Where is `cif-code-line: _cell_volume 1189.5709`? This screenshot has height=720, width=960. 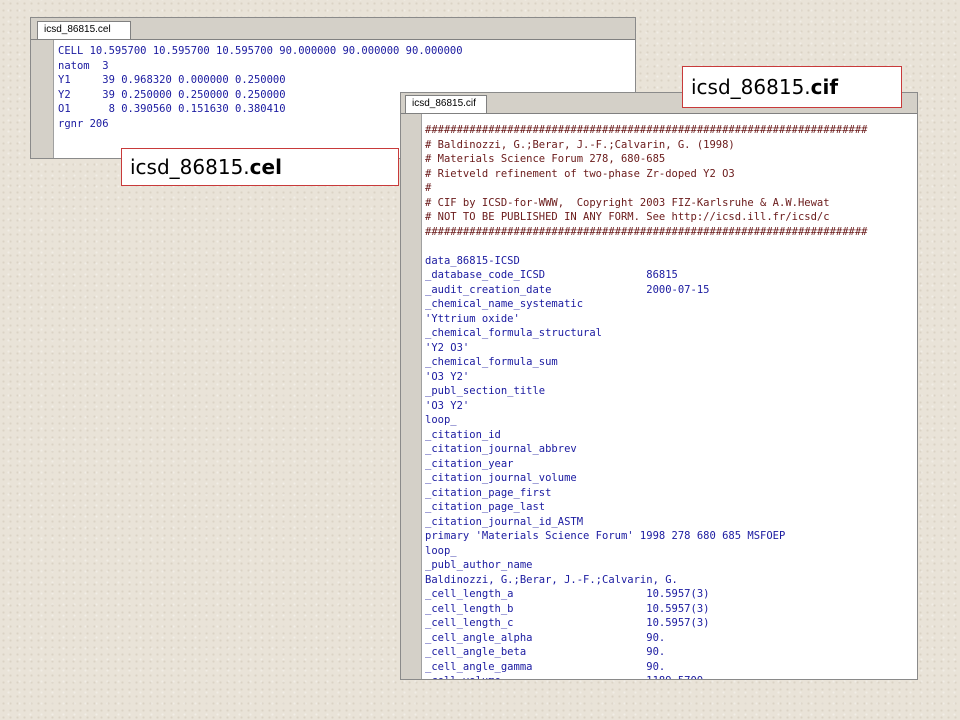 cif-code-line: _cell_volume 1189.5709 is located at coordinates (646, 676).